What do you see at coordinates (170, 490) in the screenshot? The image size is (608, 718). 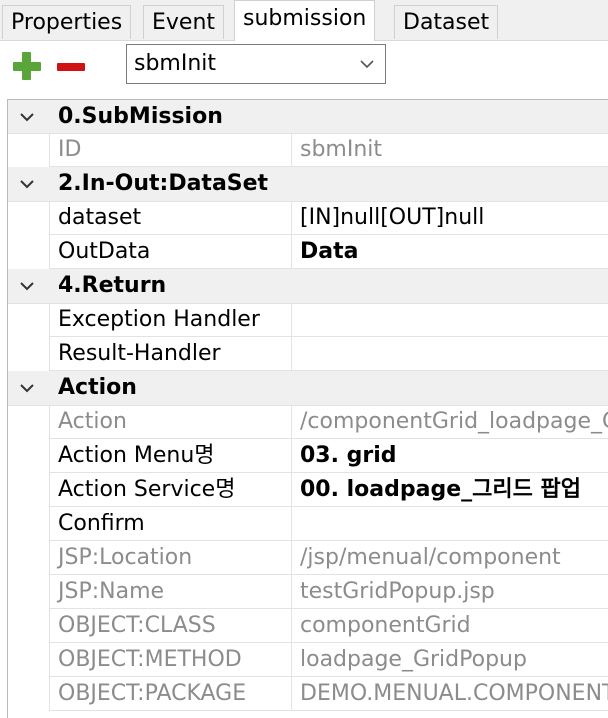 I see `property-name: Action Service명` at bounding box center [170, 490].